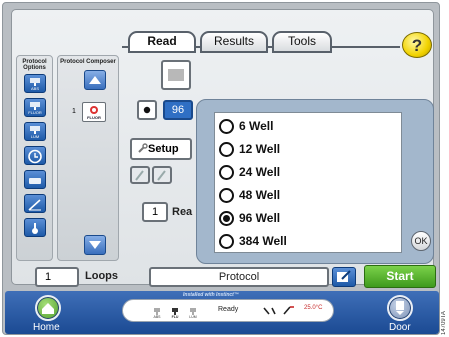  I want to click on reads-label: Rea, so click(182, 212).